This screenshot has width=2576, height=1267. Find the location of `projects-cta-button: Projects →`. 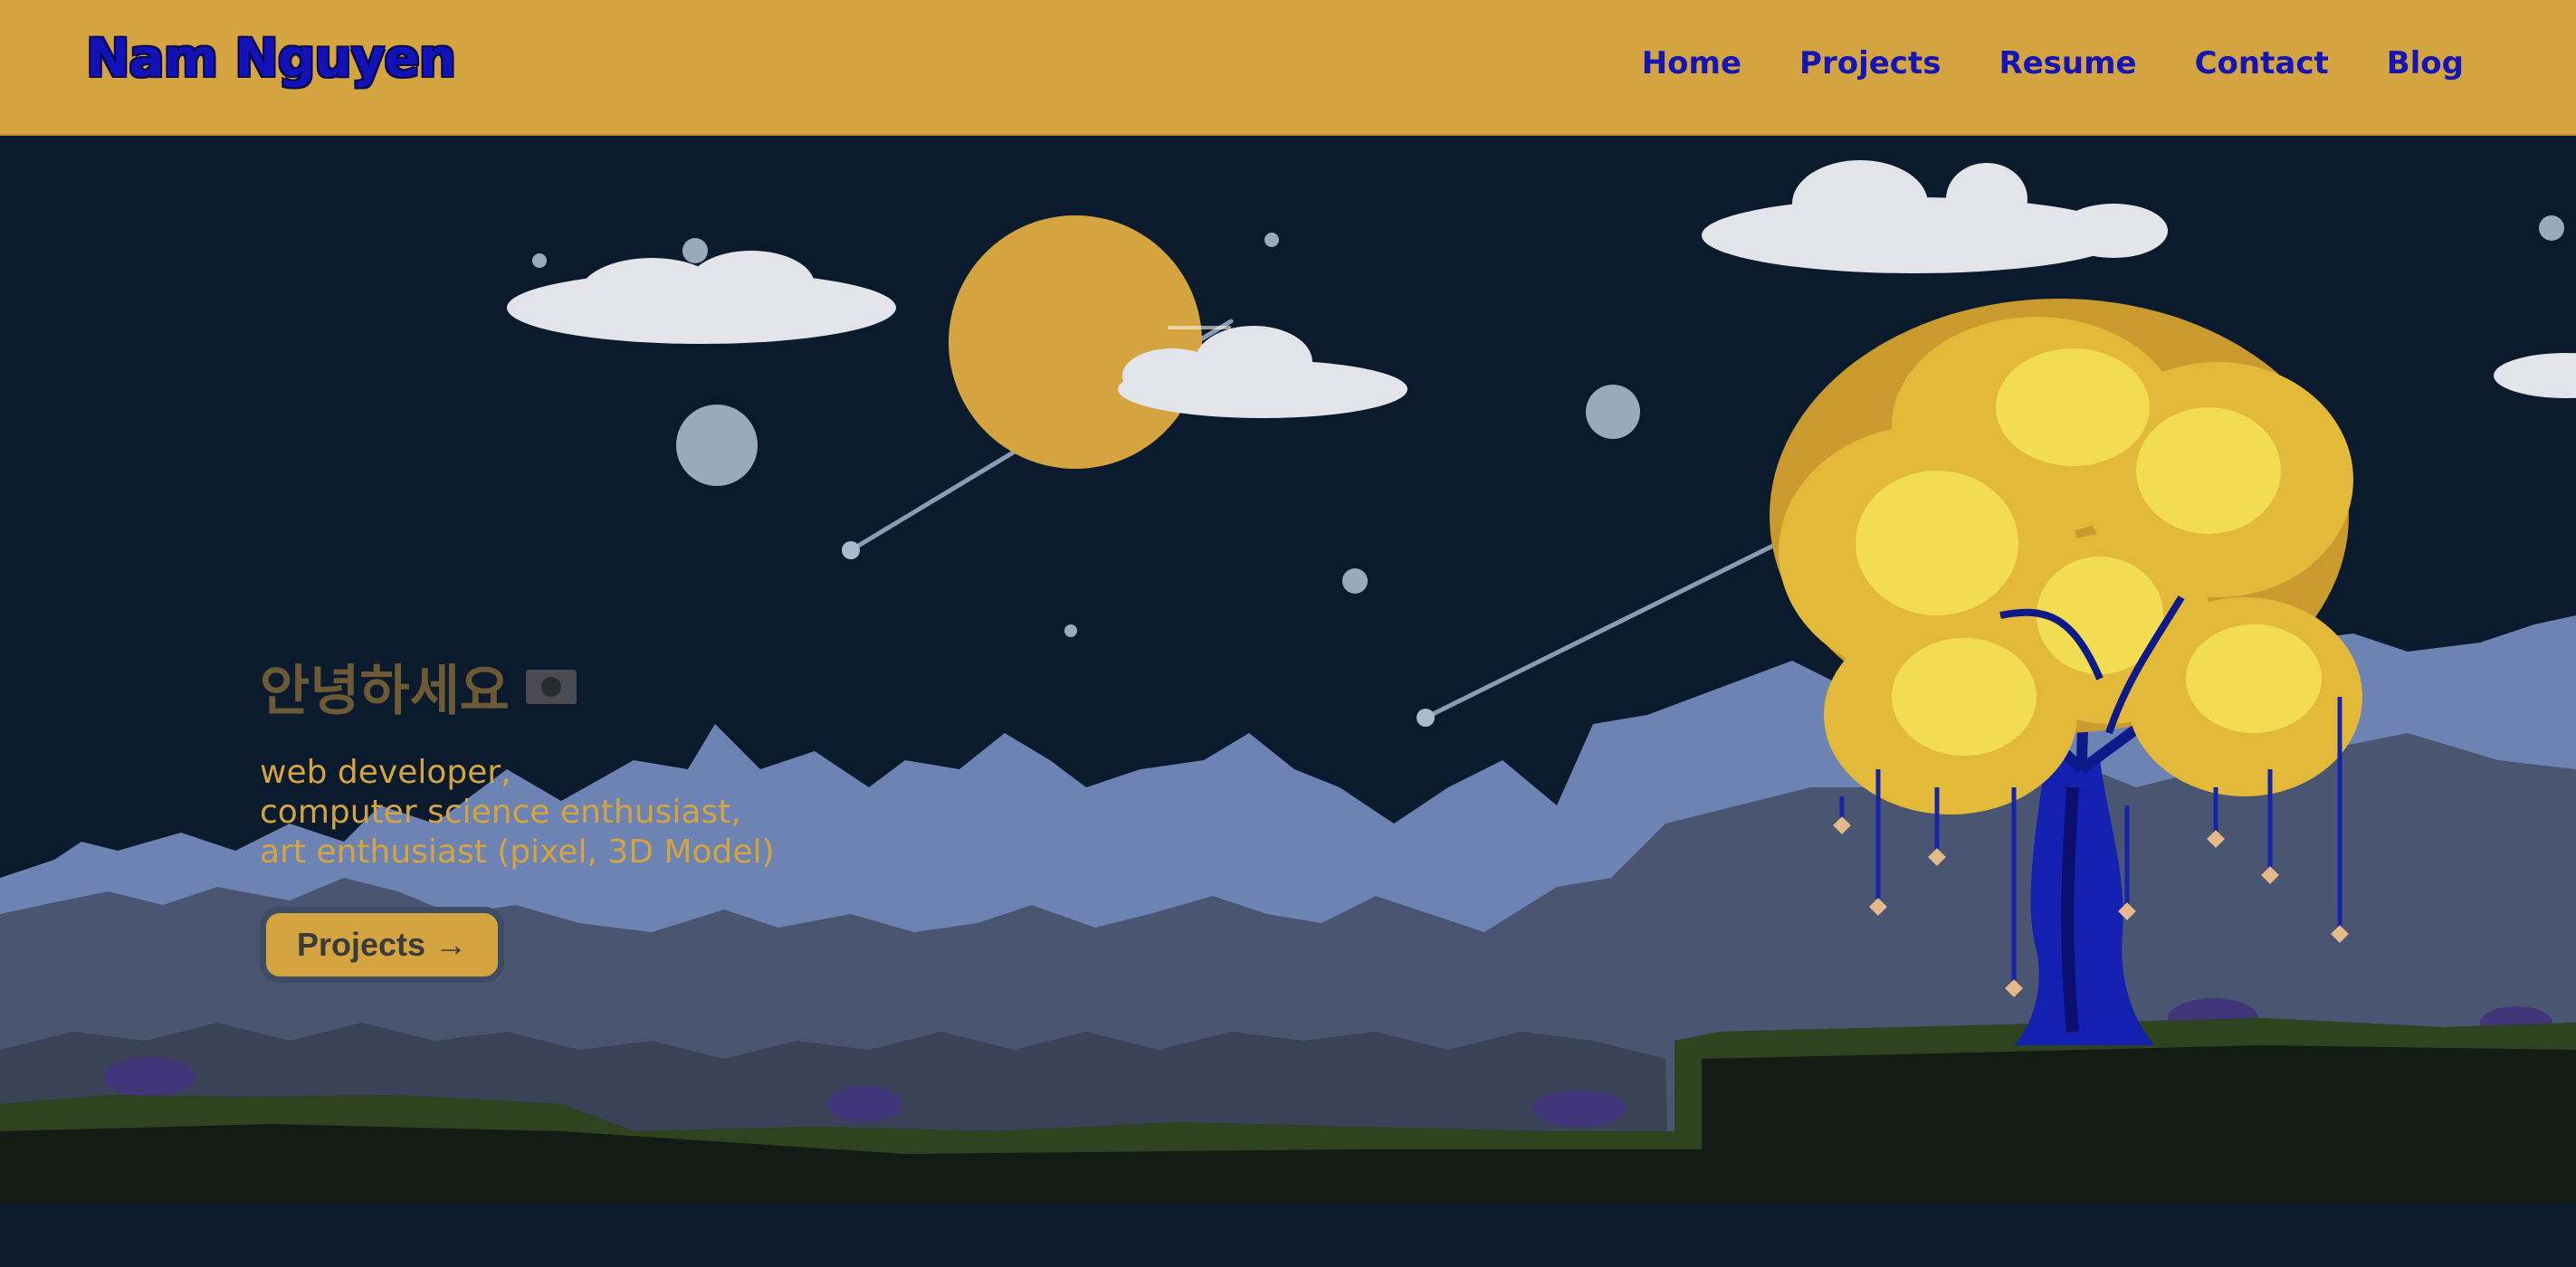

projects-cta-button: Projects → is located at coordinates (383, 945).